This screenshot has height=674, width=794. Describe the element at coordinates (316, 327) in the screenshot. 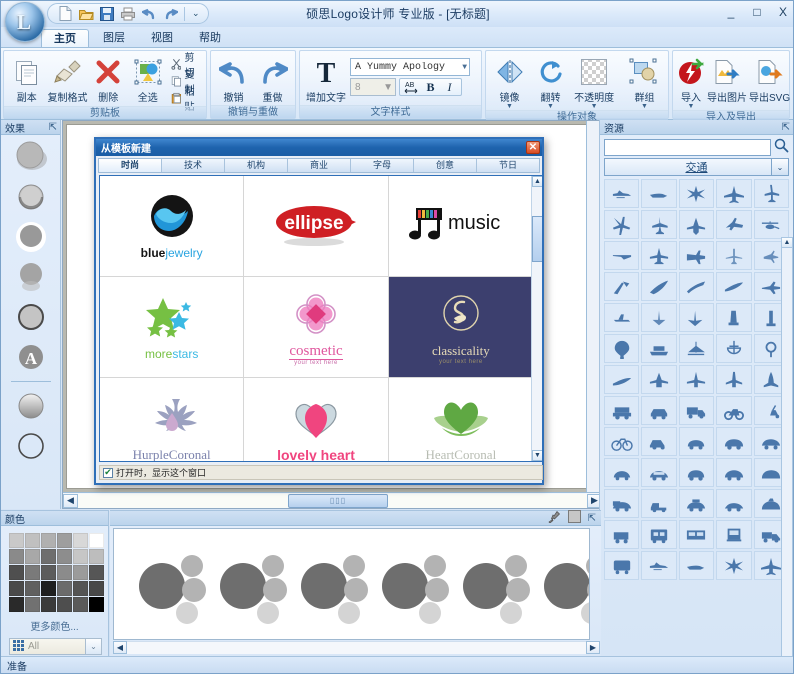

I see `template-item: cosmetic your text here` at that location.